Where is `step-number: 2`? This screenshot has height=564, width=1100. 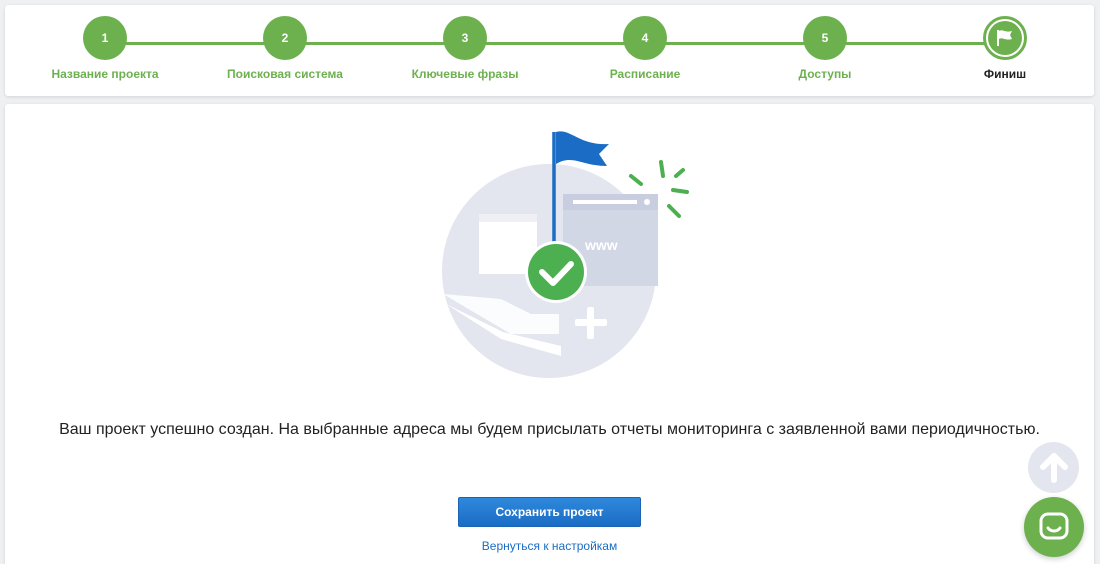
step-number: 2 is located at coordinates (285, 38).